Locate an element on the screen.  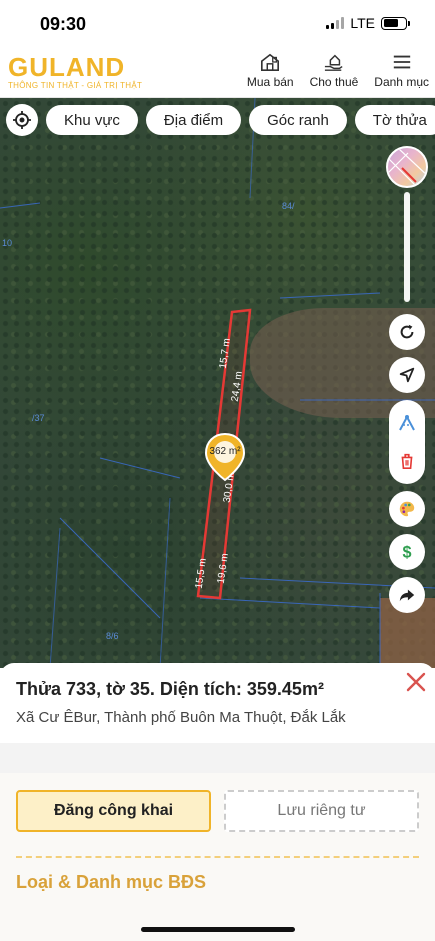
map-layer-icon is located at coordinates (407, 167).